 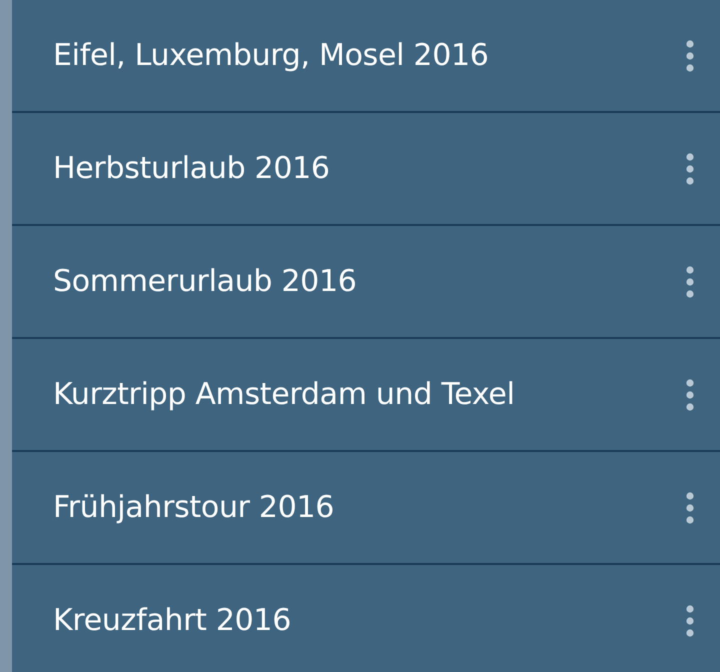 What do you see at coordinates (271, 55) in the screenshot?
I see `trip-title: Eifel, Luxemburg, Mosel 2016` at bounding box center [271, 55].